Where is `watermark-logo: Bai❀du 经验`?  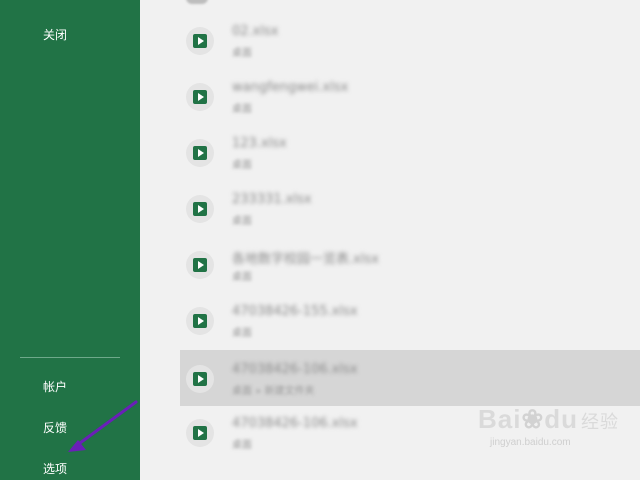 watermark-logo: Bai❀du 经验 is located at coordinates (549, 419).